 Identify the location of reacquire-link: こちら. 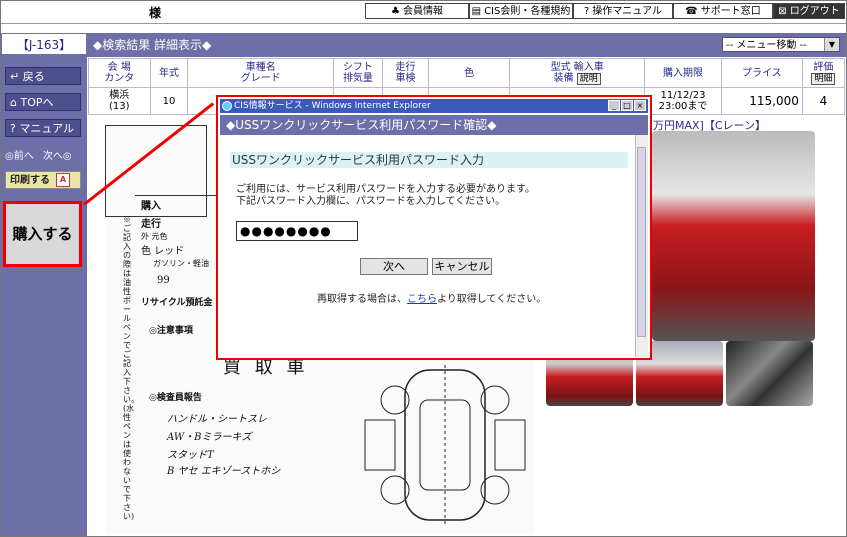
(422, 299).